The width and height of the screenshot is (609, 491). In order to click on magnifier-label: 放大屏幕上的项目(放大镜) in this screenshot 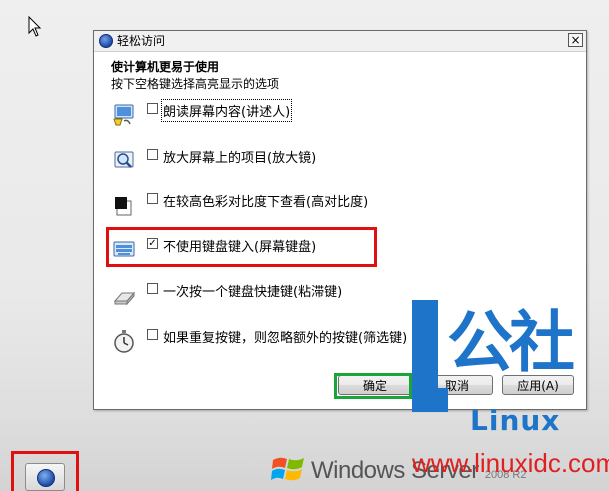, I will do `click(239, 156)`.